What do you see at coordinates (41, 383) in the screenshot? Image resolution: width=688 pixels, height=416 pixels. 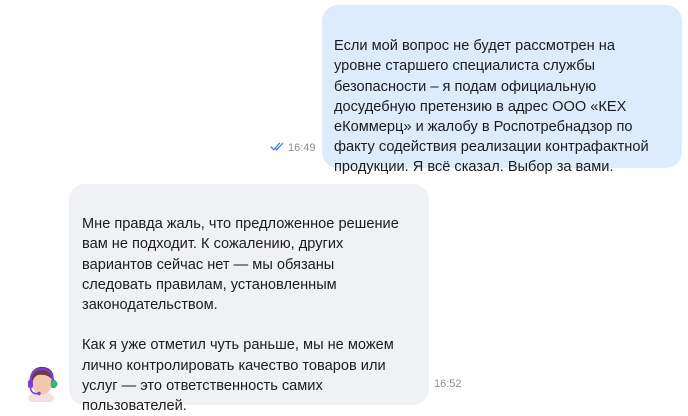 I see `support-agent-avatar` at bounding box center [41, 383].